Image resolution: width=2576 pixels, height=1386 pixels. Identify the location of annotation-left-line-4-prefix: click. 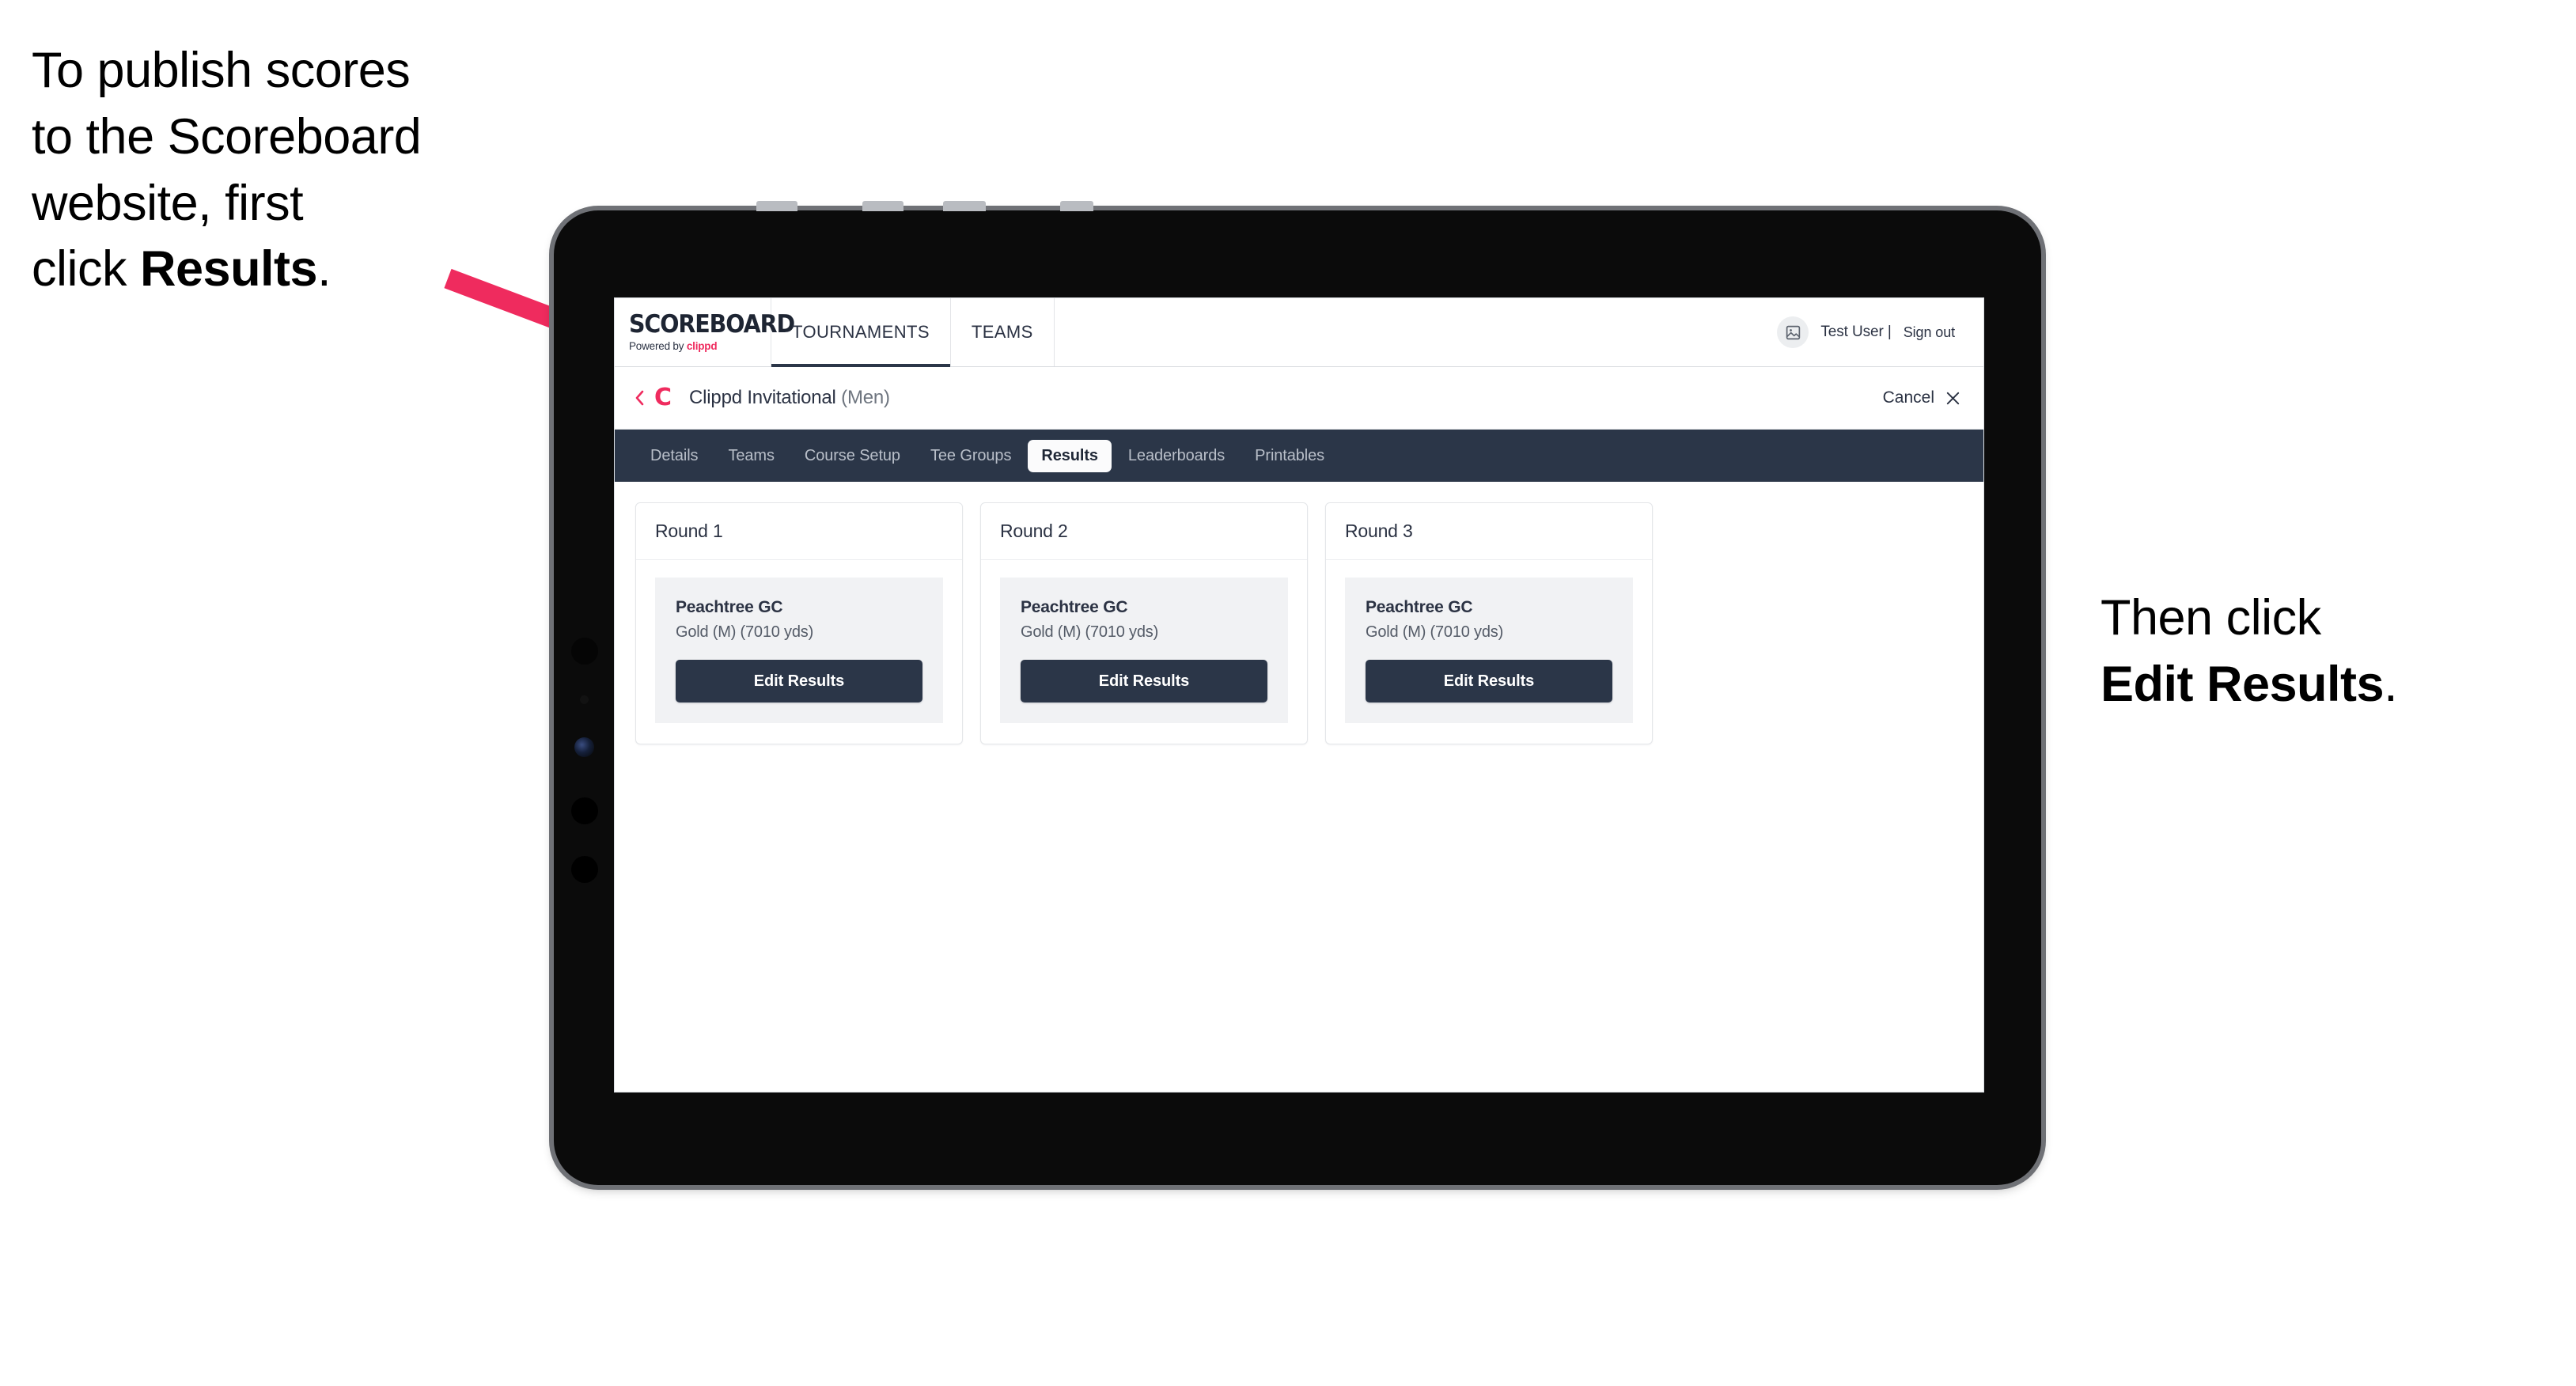
(86, 269).